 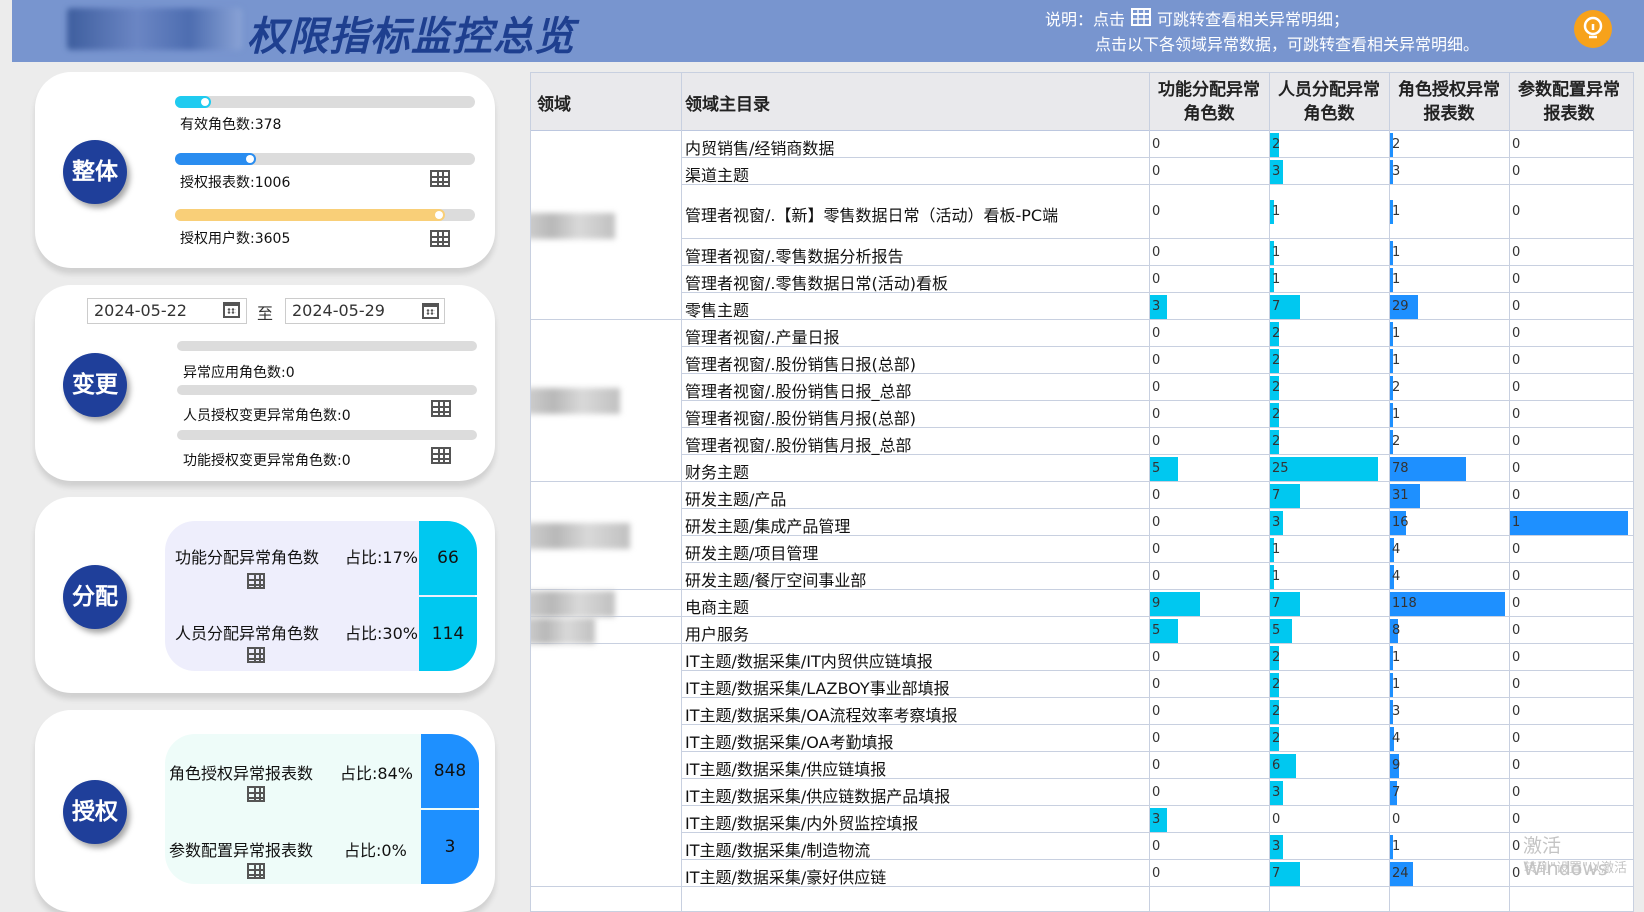 I want to click on header-person-assign: 人员分配异常 角色数, so click(x=1329, y=102).